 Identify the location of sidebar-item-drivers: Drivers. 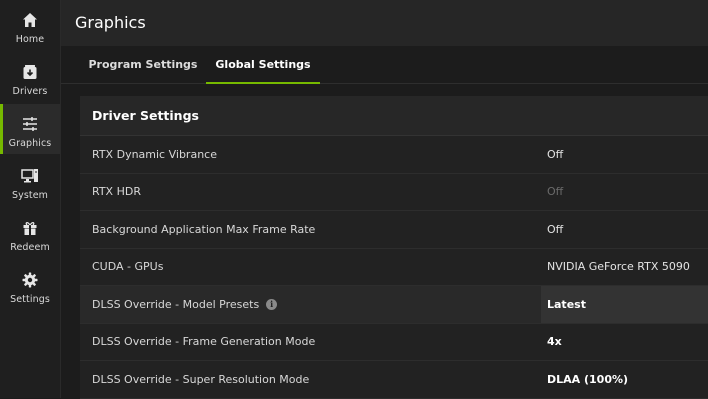
(30, 77).